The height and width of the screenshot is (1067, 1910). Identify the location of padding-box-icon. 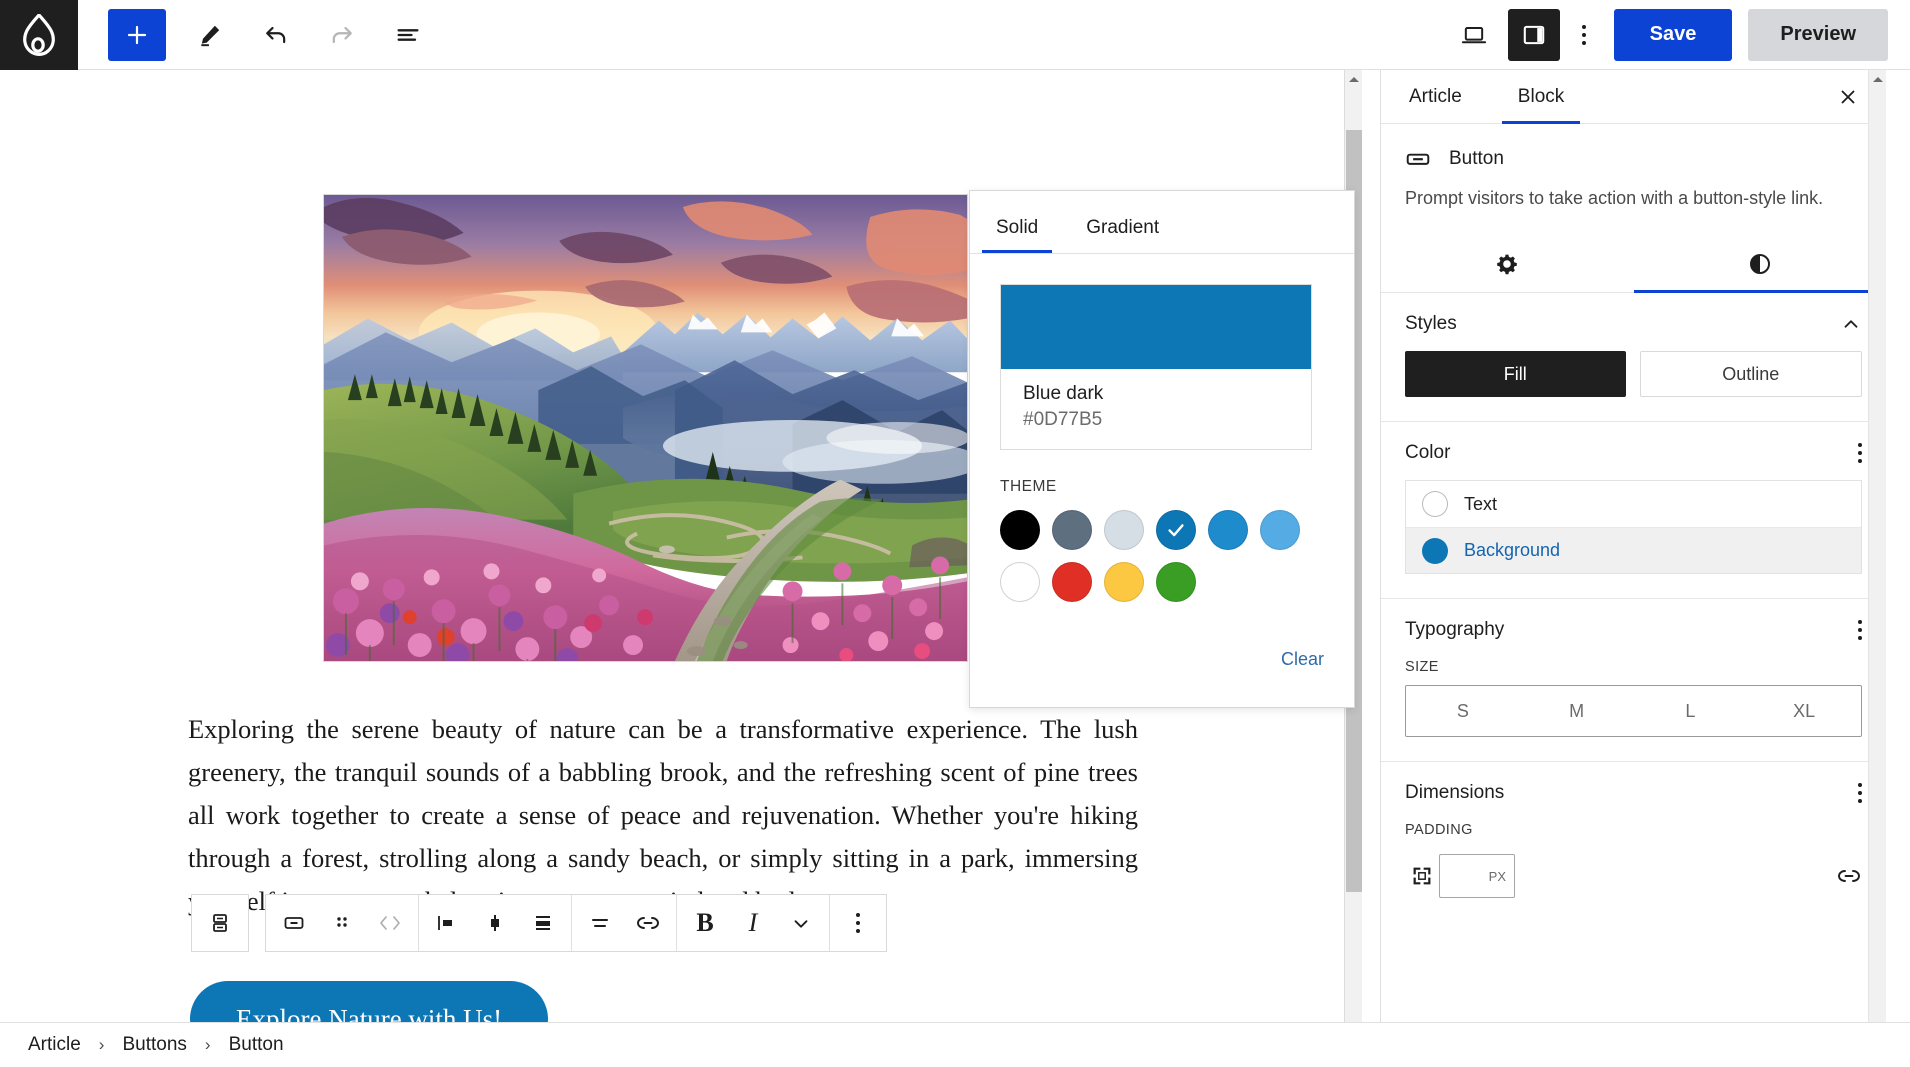
(1422, 876).